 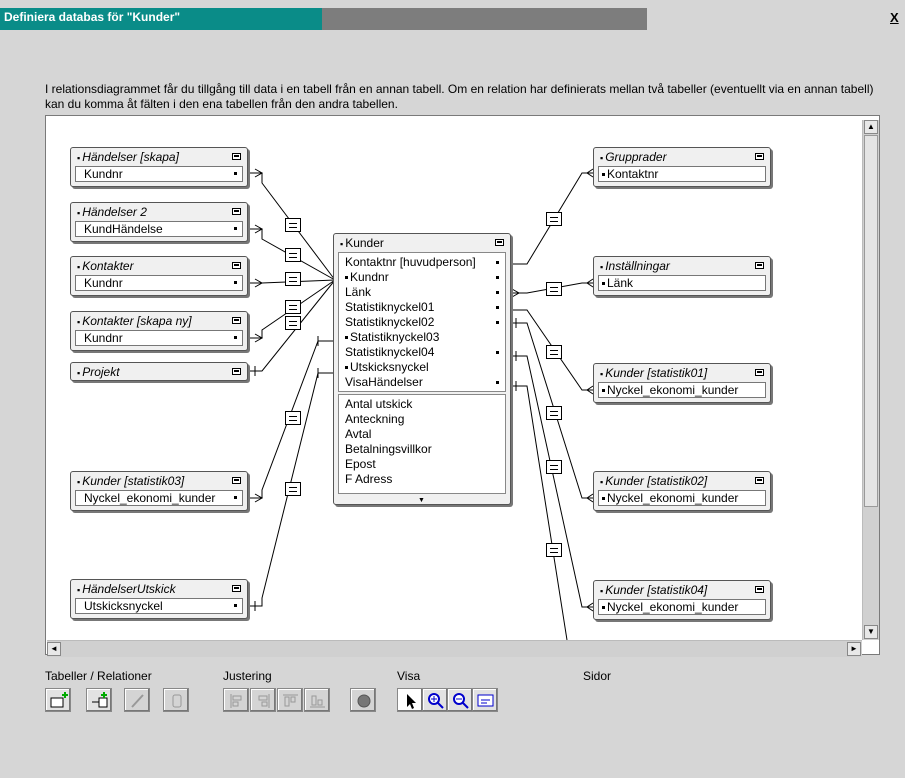 I want to click on field-row: Anteckning, so click(x=425, y=419).